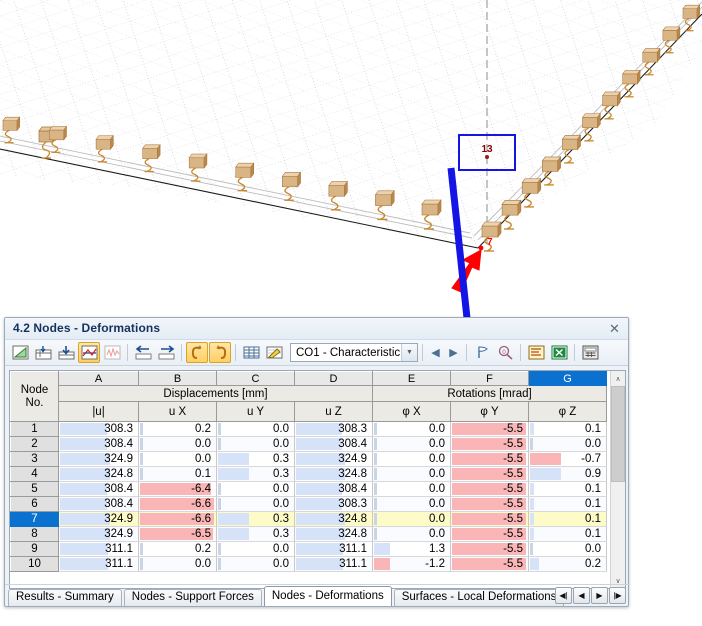 This screenshot has height=626, width=702. What do you see at coordinates (536, 352) in the screenshot?
I see `printout-report-button` at bounding box center [536, 352].